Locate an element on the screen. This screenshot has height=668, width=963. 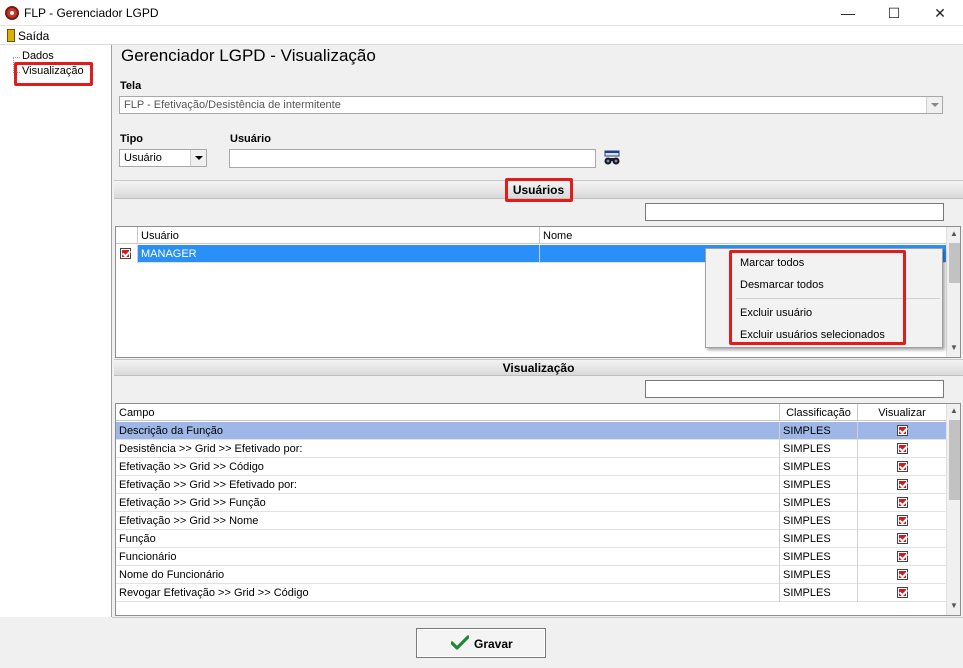
row-check-cell is located at coordinates (127, 254).